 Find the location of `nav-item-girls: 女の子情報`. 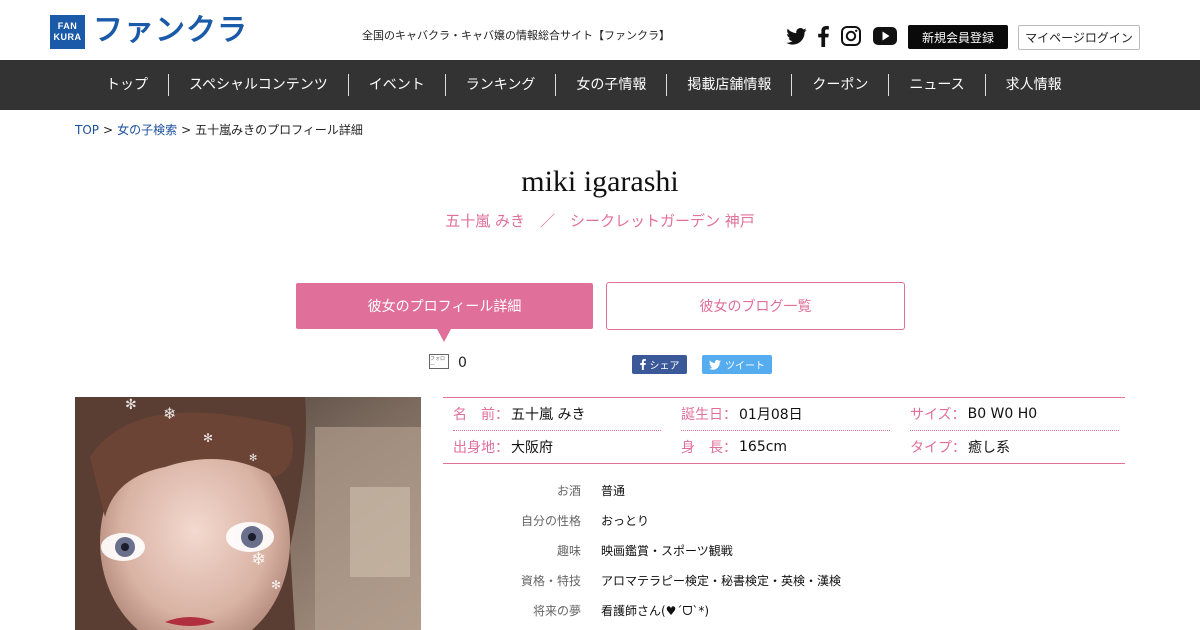

nav-item-girls: 女の子情報 is located at coordinates (612, 85).